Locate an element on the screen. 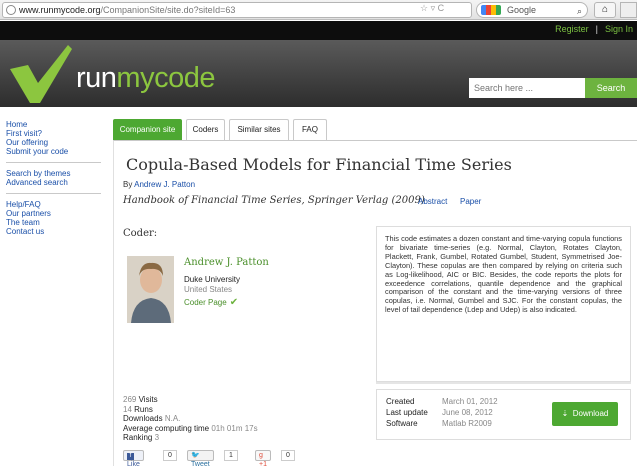 Image resolution: width=637 pixels, height=469 pixels. facebook-like-button: f Like is located at coordinates (133, 459).